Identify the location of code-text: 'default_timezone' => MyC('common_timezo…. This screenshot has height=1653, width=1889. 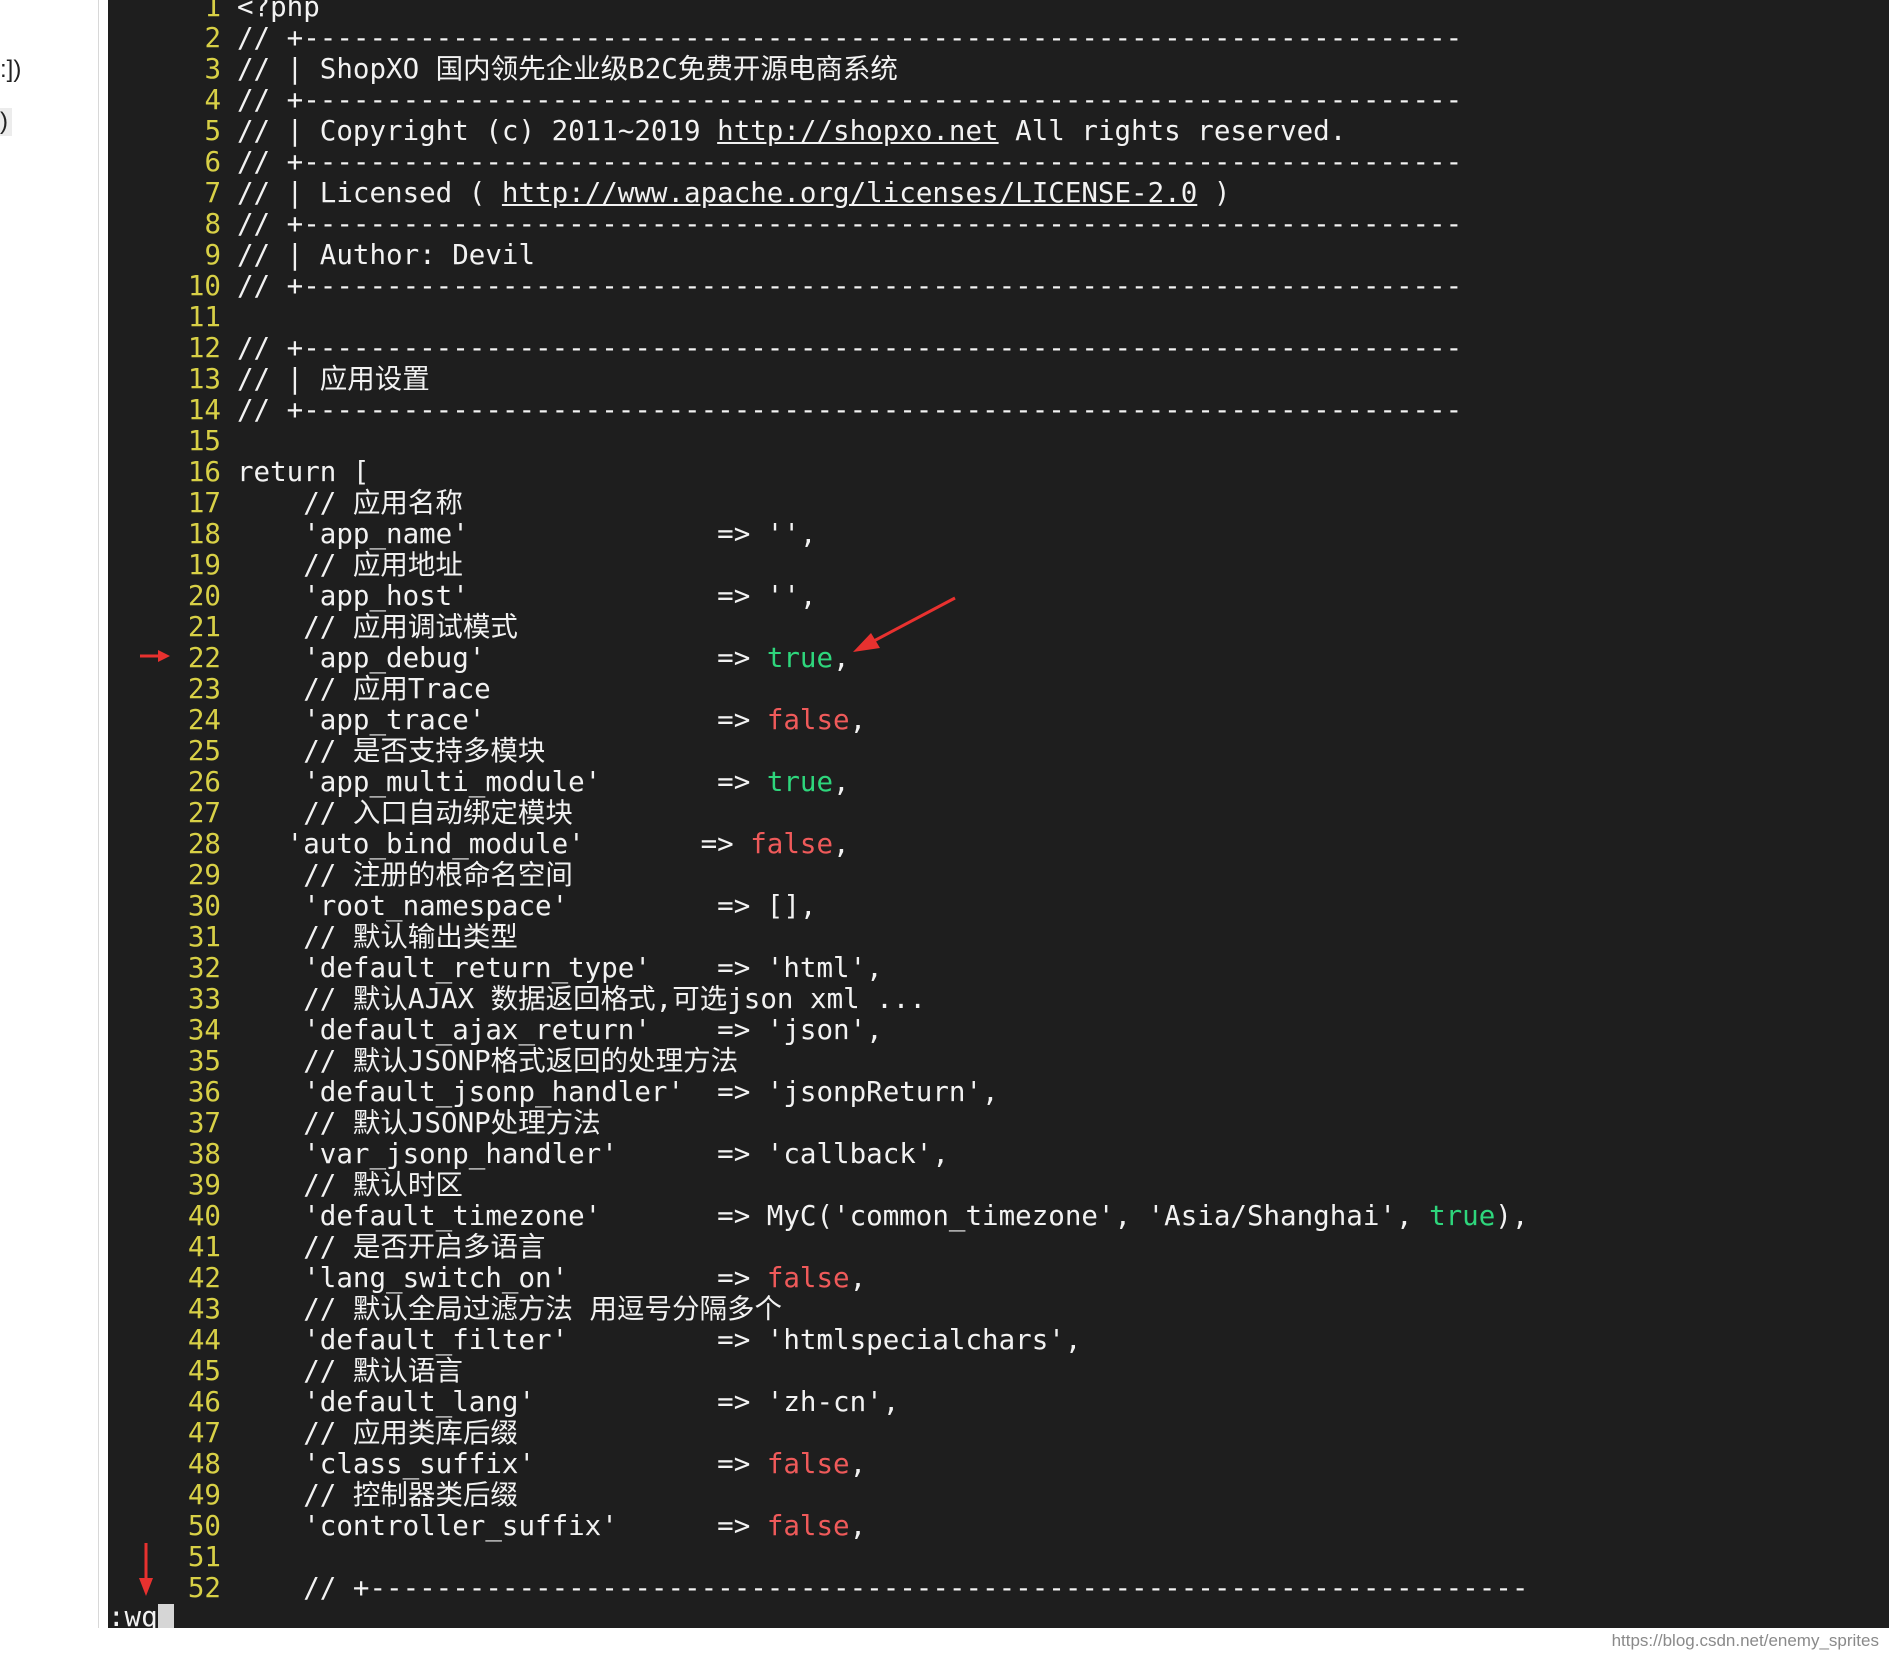
(833, 1216).